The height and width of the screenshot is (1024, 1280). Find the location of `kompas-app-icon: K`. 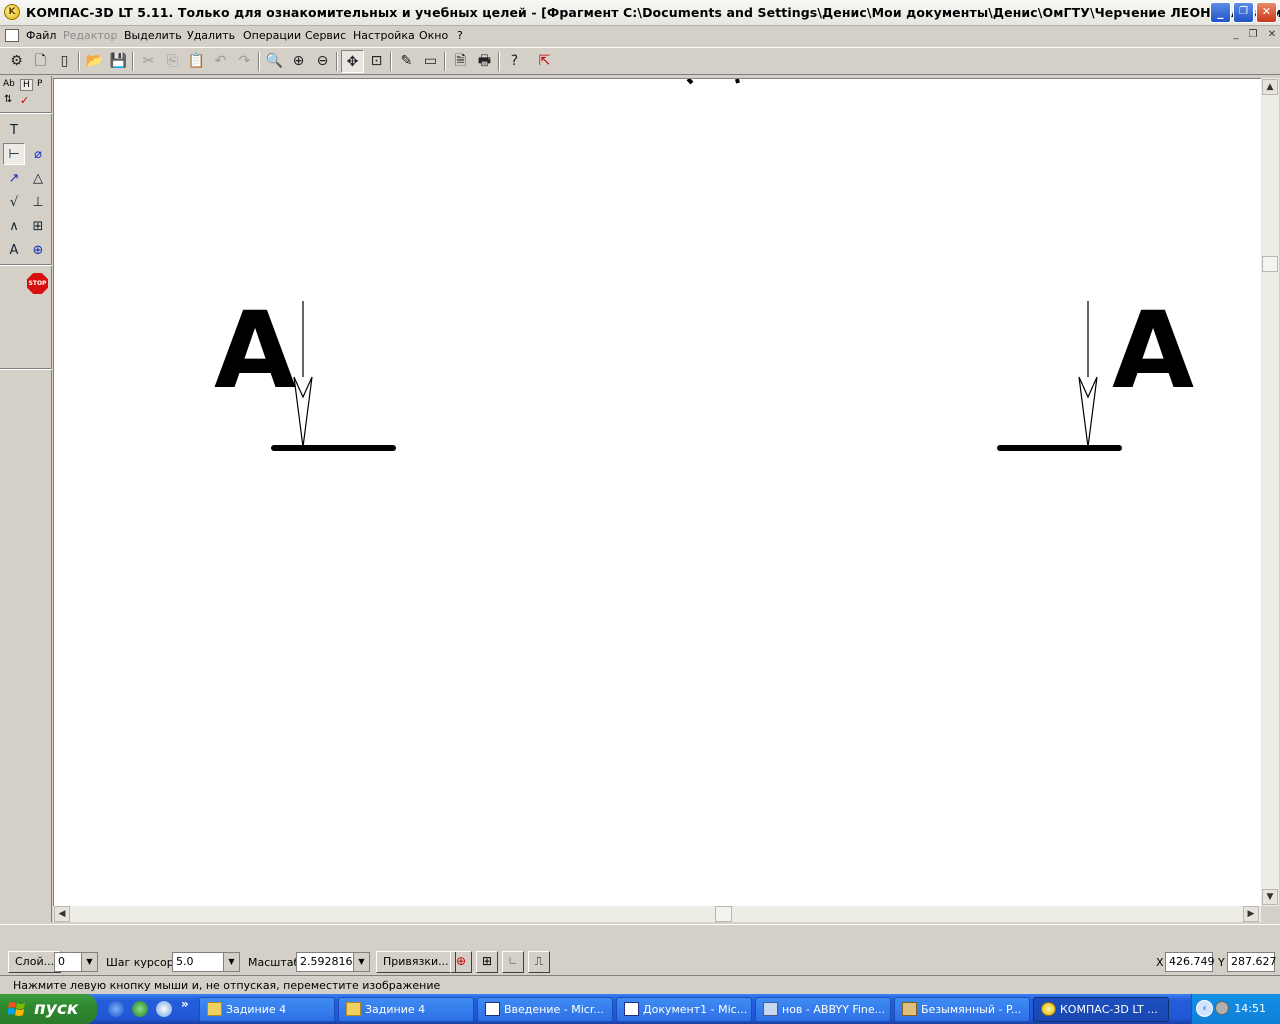

kompas-app-icon: K is located at coordinates (12, 12).